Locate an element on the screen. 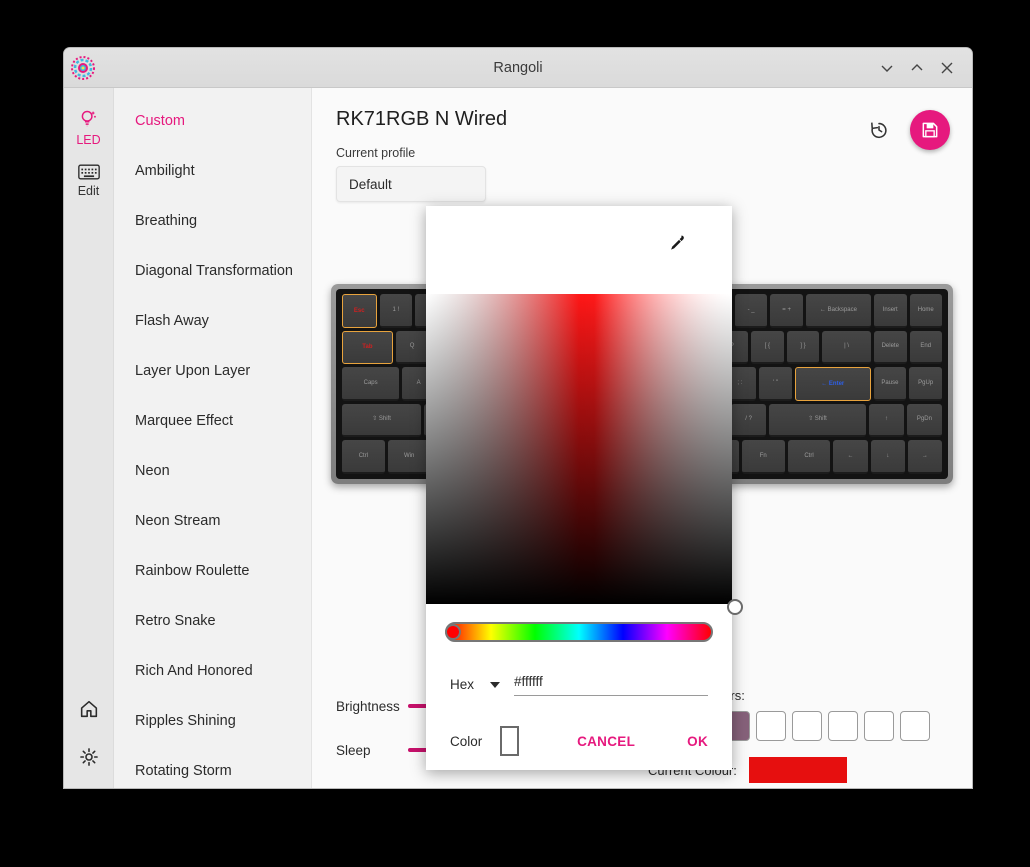 The width and height of the screenshot is (1030, 867). header-actions is located at coordinates (907, 130).